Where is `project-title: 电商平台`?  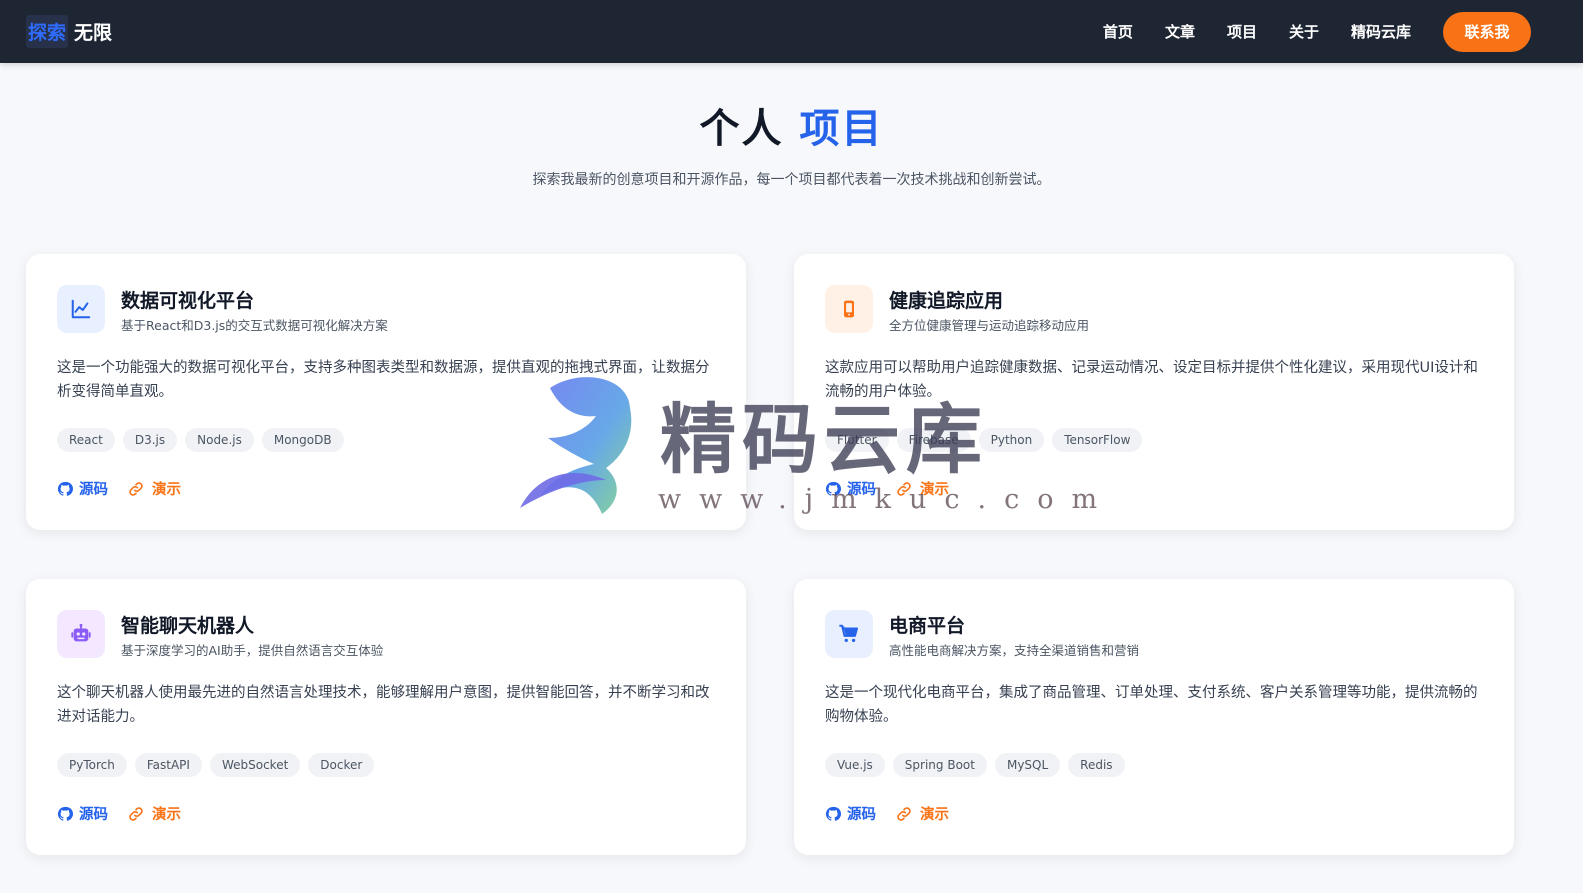
project-title: 电商平台 is located at coordinates (927, 626).